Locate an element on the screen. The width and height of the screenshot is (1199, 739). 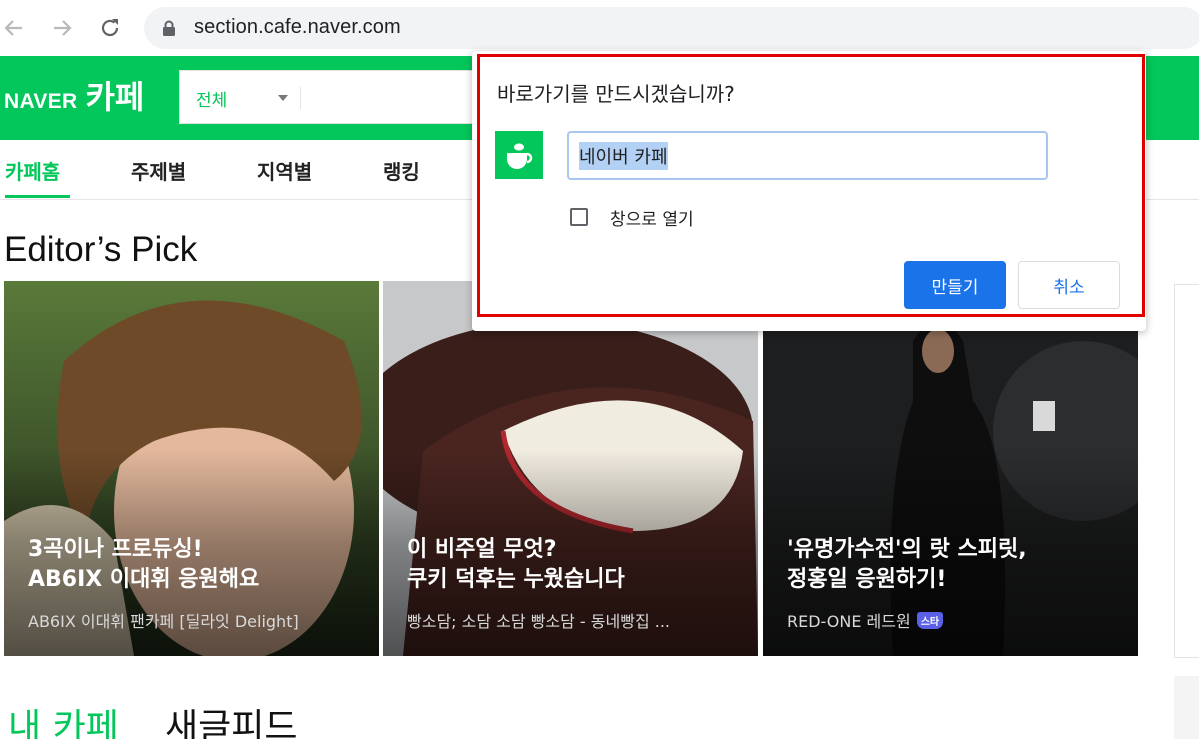
card-cafe-name: RED-ONE 레드원 스타 is located at coordinates (952, 620).